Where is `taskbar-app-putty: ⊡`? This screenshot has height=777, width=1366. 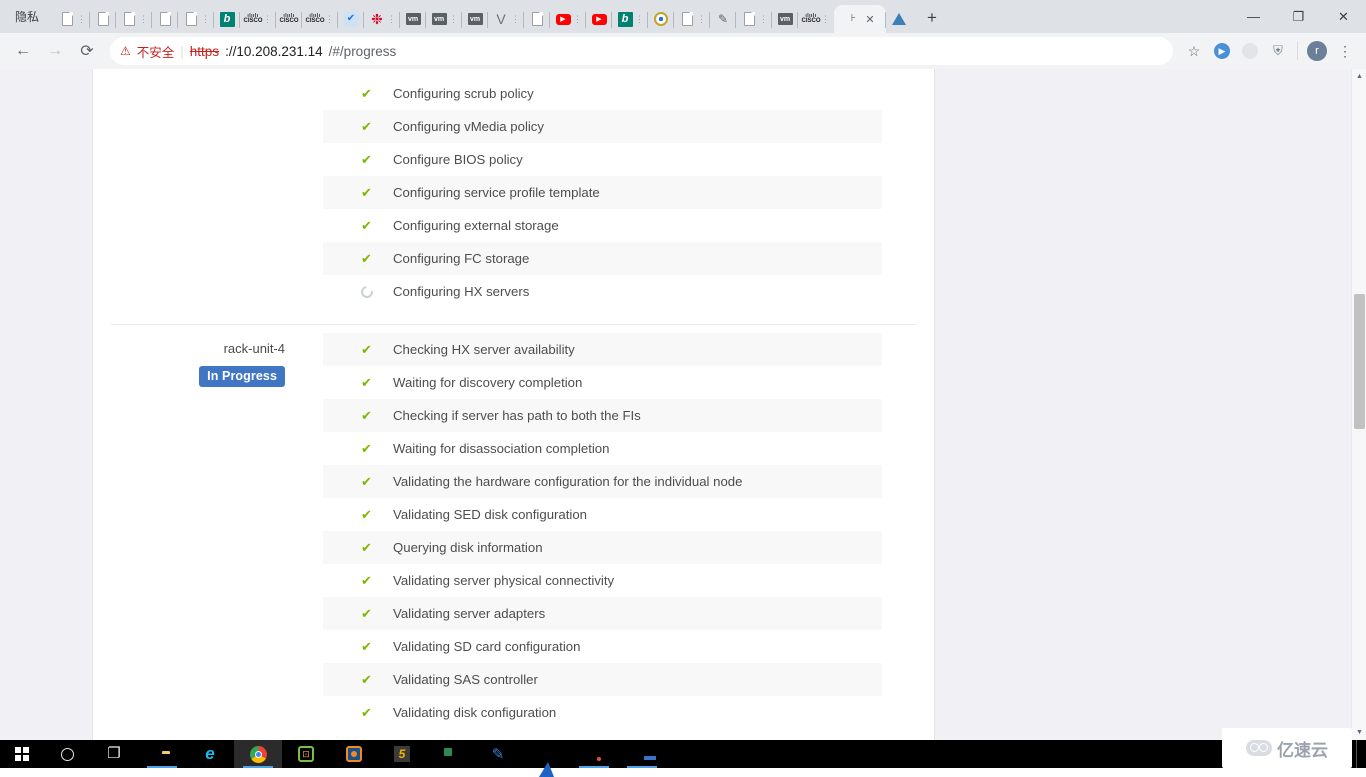
taskbar-app-putty: ⊡ is located at coordinates (306, 754).